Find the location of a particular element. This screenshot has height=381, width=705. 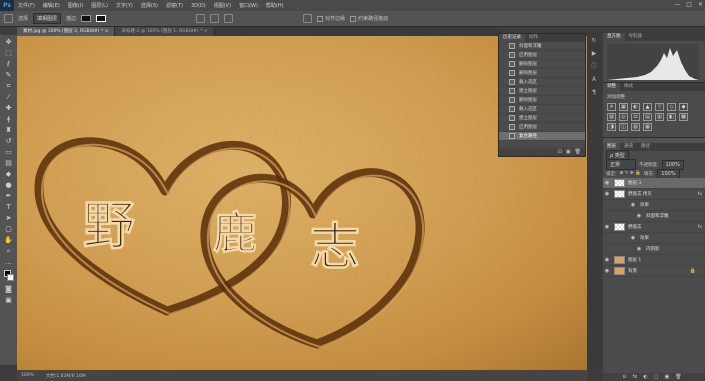

adjustment-icon: ▧ is located at coordinates (635, 127).